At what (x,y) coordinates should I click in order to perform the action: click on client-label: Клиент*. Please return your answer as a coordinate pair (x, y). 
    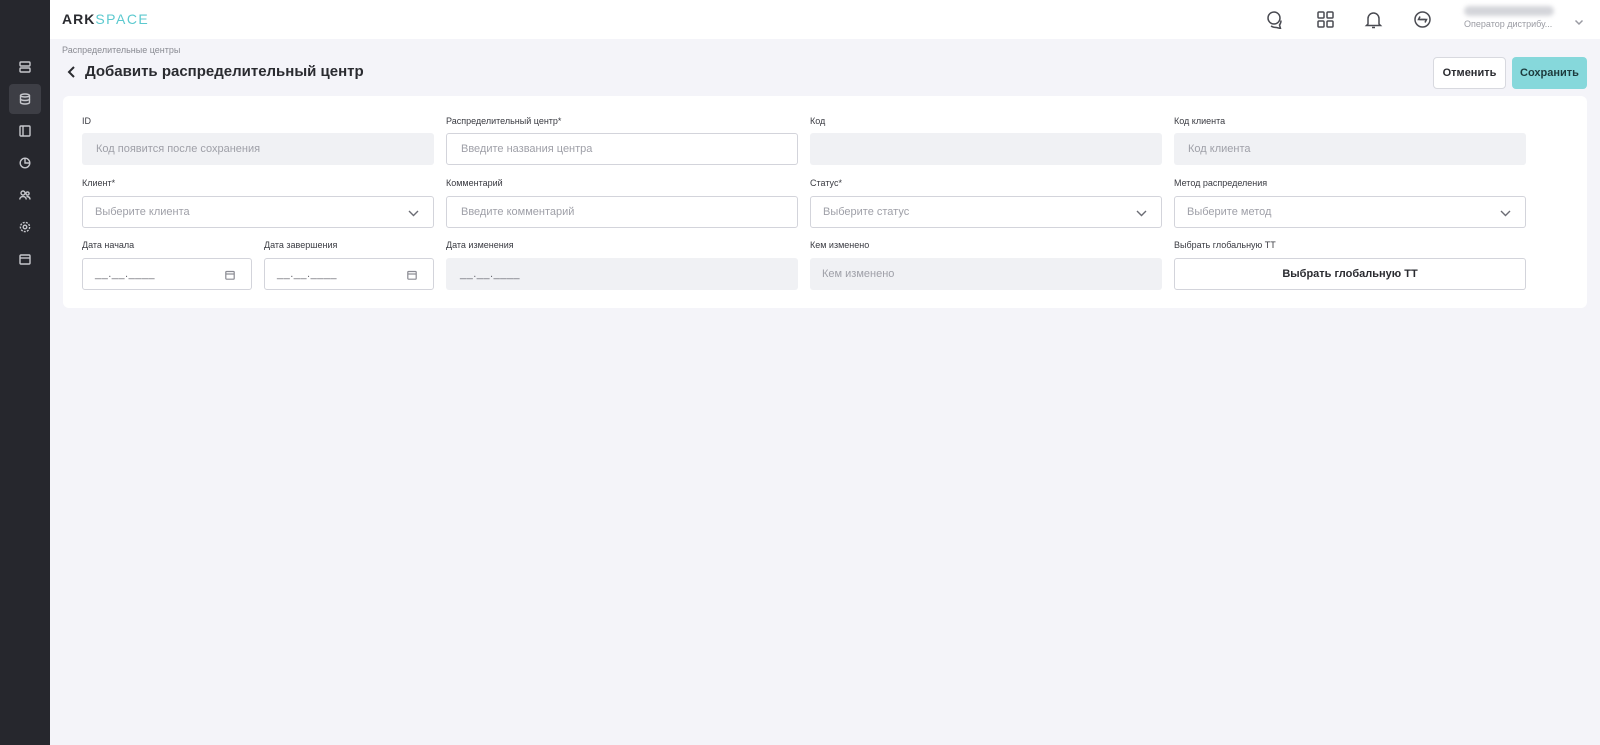
    Looking at the image, I should click on (99, 183).